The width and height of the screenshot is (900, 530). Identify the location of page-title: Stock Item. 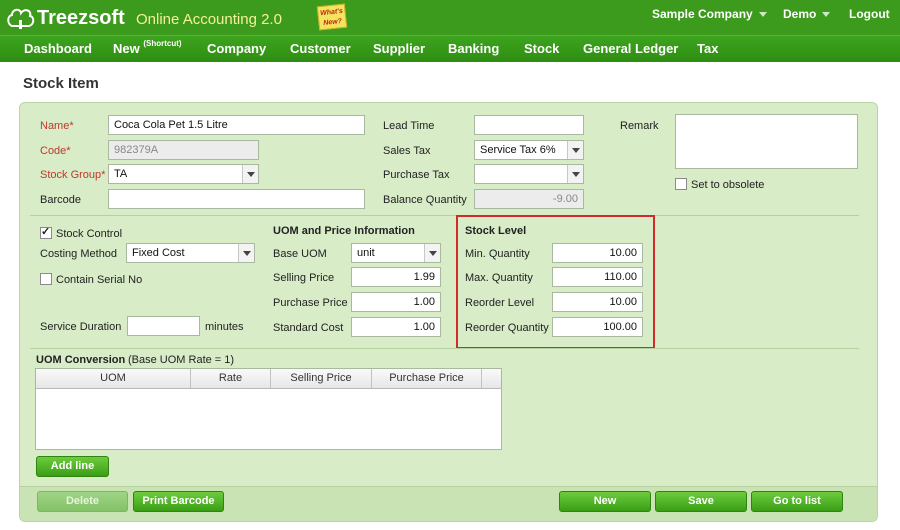
(61, 83).